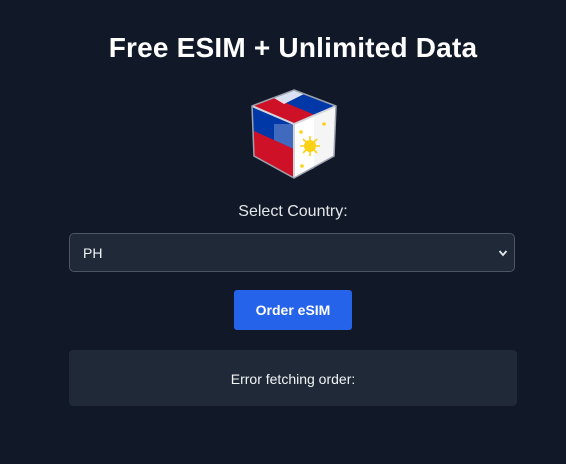 This screenshot has height=464, width=566. I want to click on chevron-down-icon, so click(503, 253).